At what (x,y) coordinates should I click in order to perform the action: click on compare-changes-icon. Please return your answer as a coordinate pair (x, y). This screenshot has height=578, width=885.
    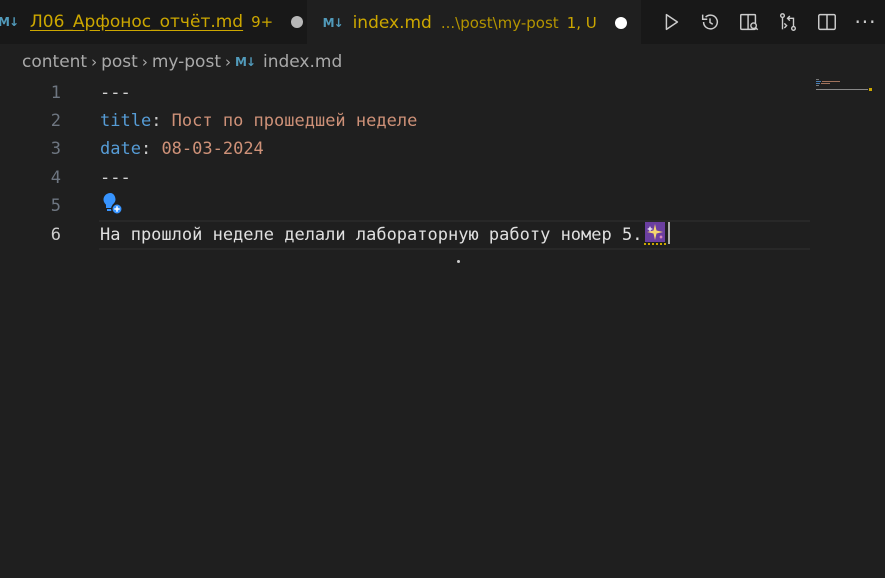
    Looking at the image, I should click on (787, 22).